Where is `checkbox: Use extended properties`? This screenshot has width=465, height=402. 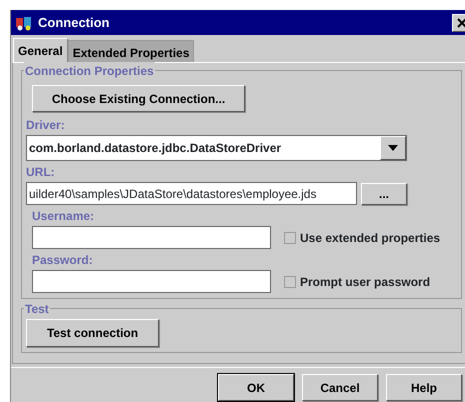
checkbox: Use extended properties is located at coordinates (362, 237).